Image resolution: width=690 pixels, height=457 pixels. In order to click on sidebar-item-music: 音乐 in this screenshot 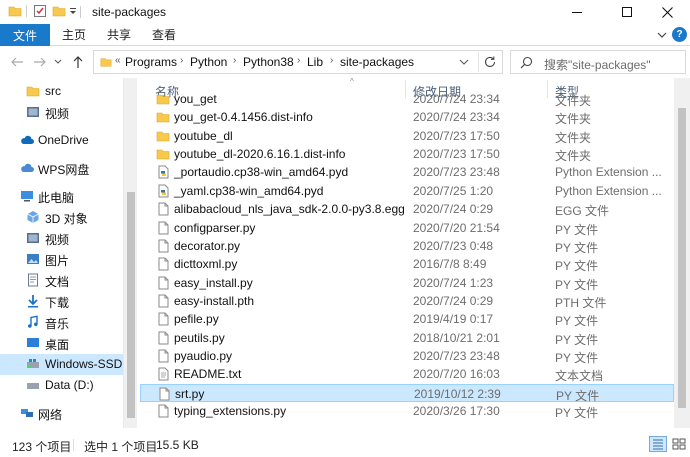, I will do `click(61, 322)`.